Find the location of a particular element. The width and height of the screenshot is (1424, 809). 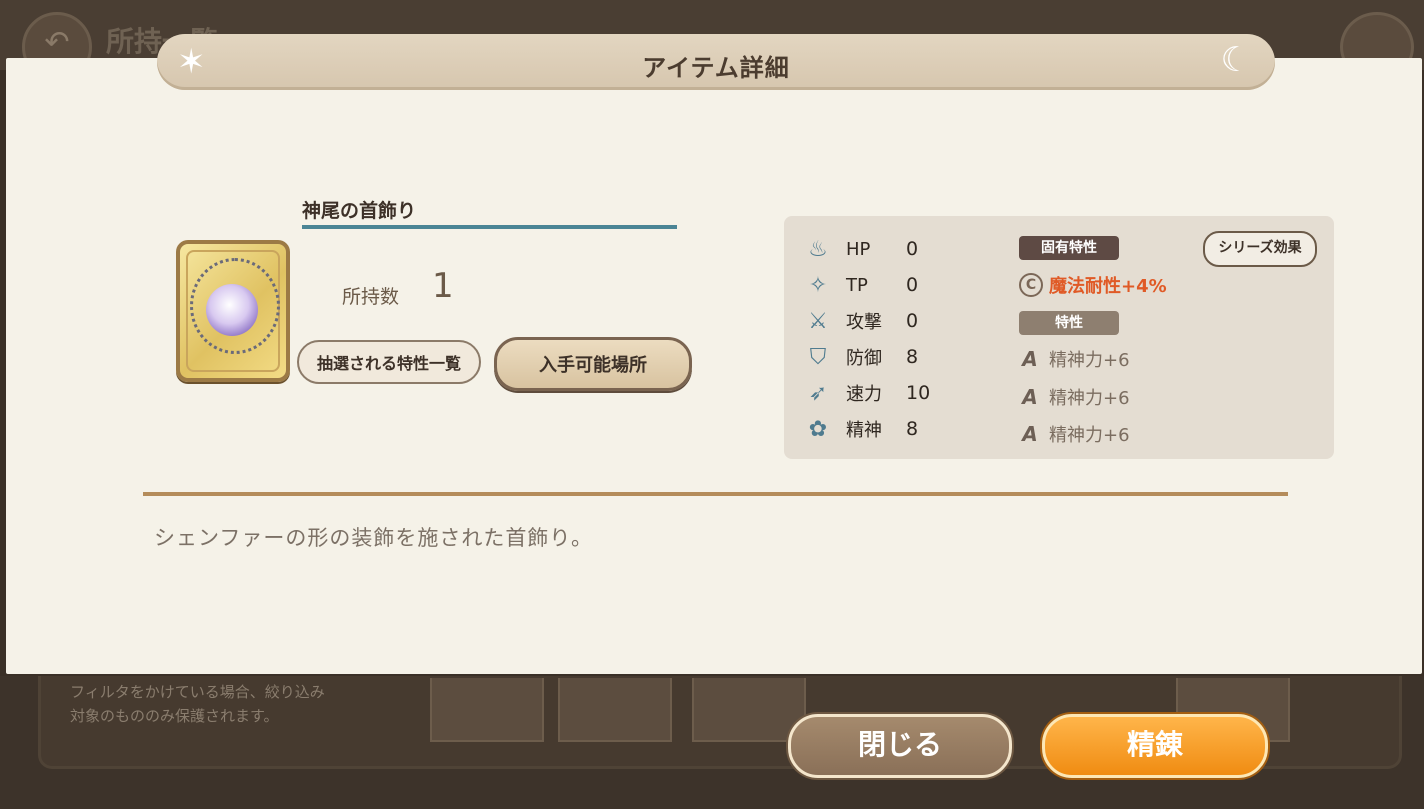

unique-trait: C 魔法耐性+4% is located at coordinates (1093, 285).